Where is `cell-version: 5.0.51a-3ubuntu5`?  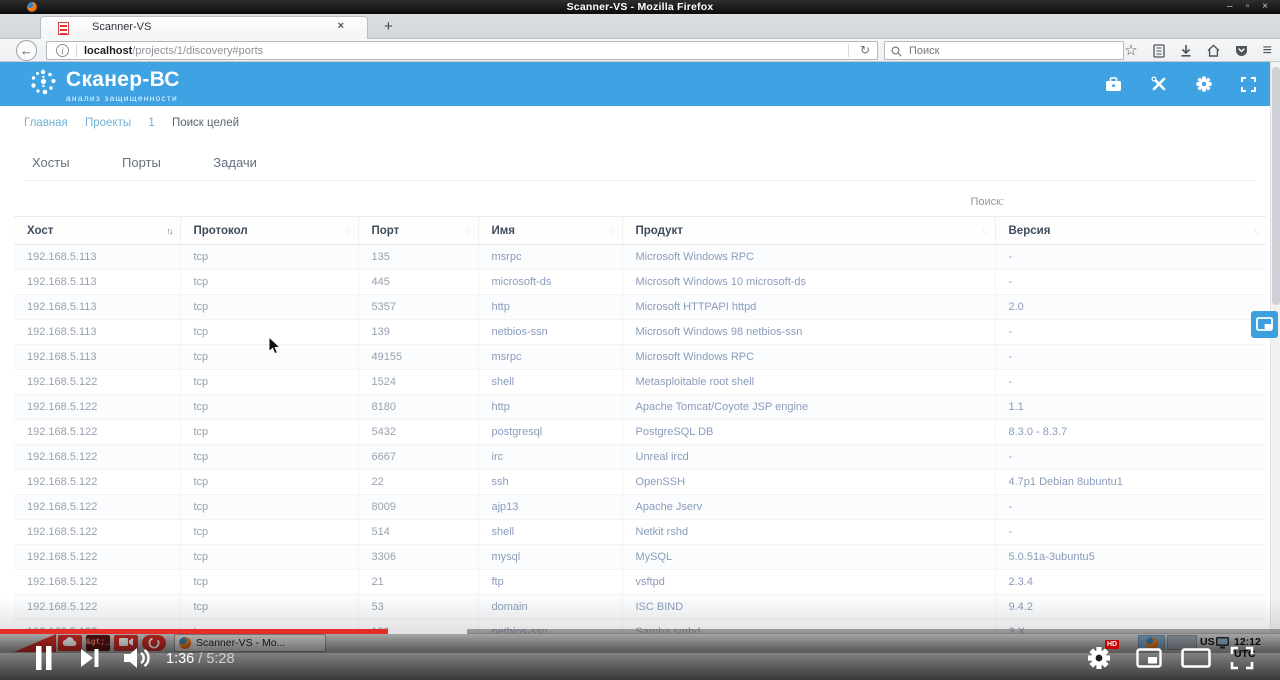 cell-version: 5.0.51a-3ubuntu5 is located at coordinates (1130, 557).